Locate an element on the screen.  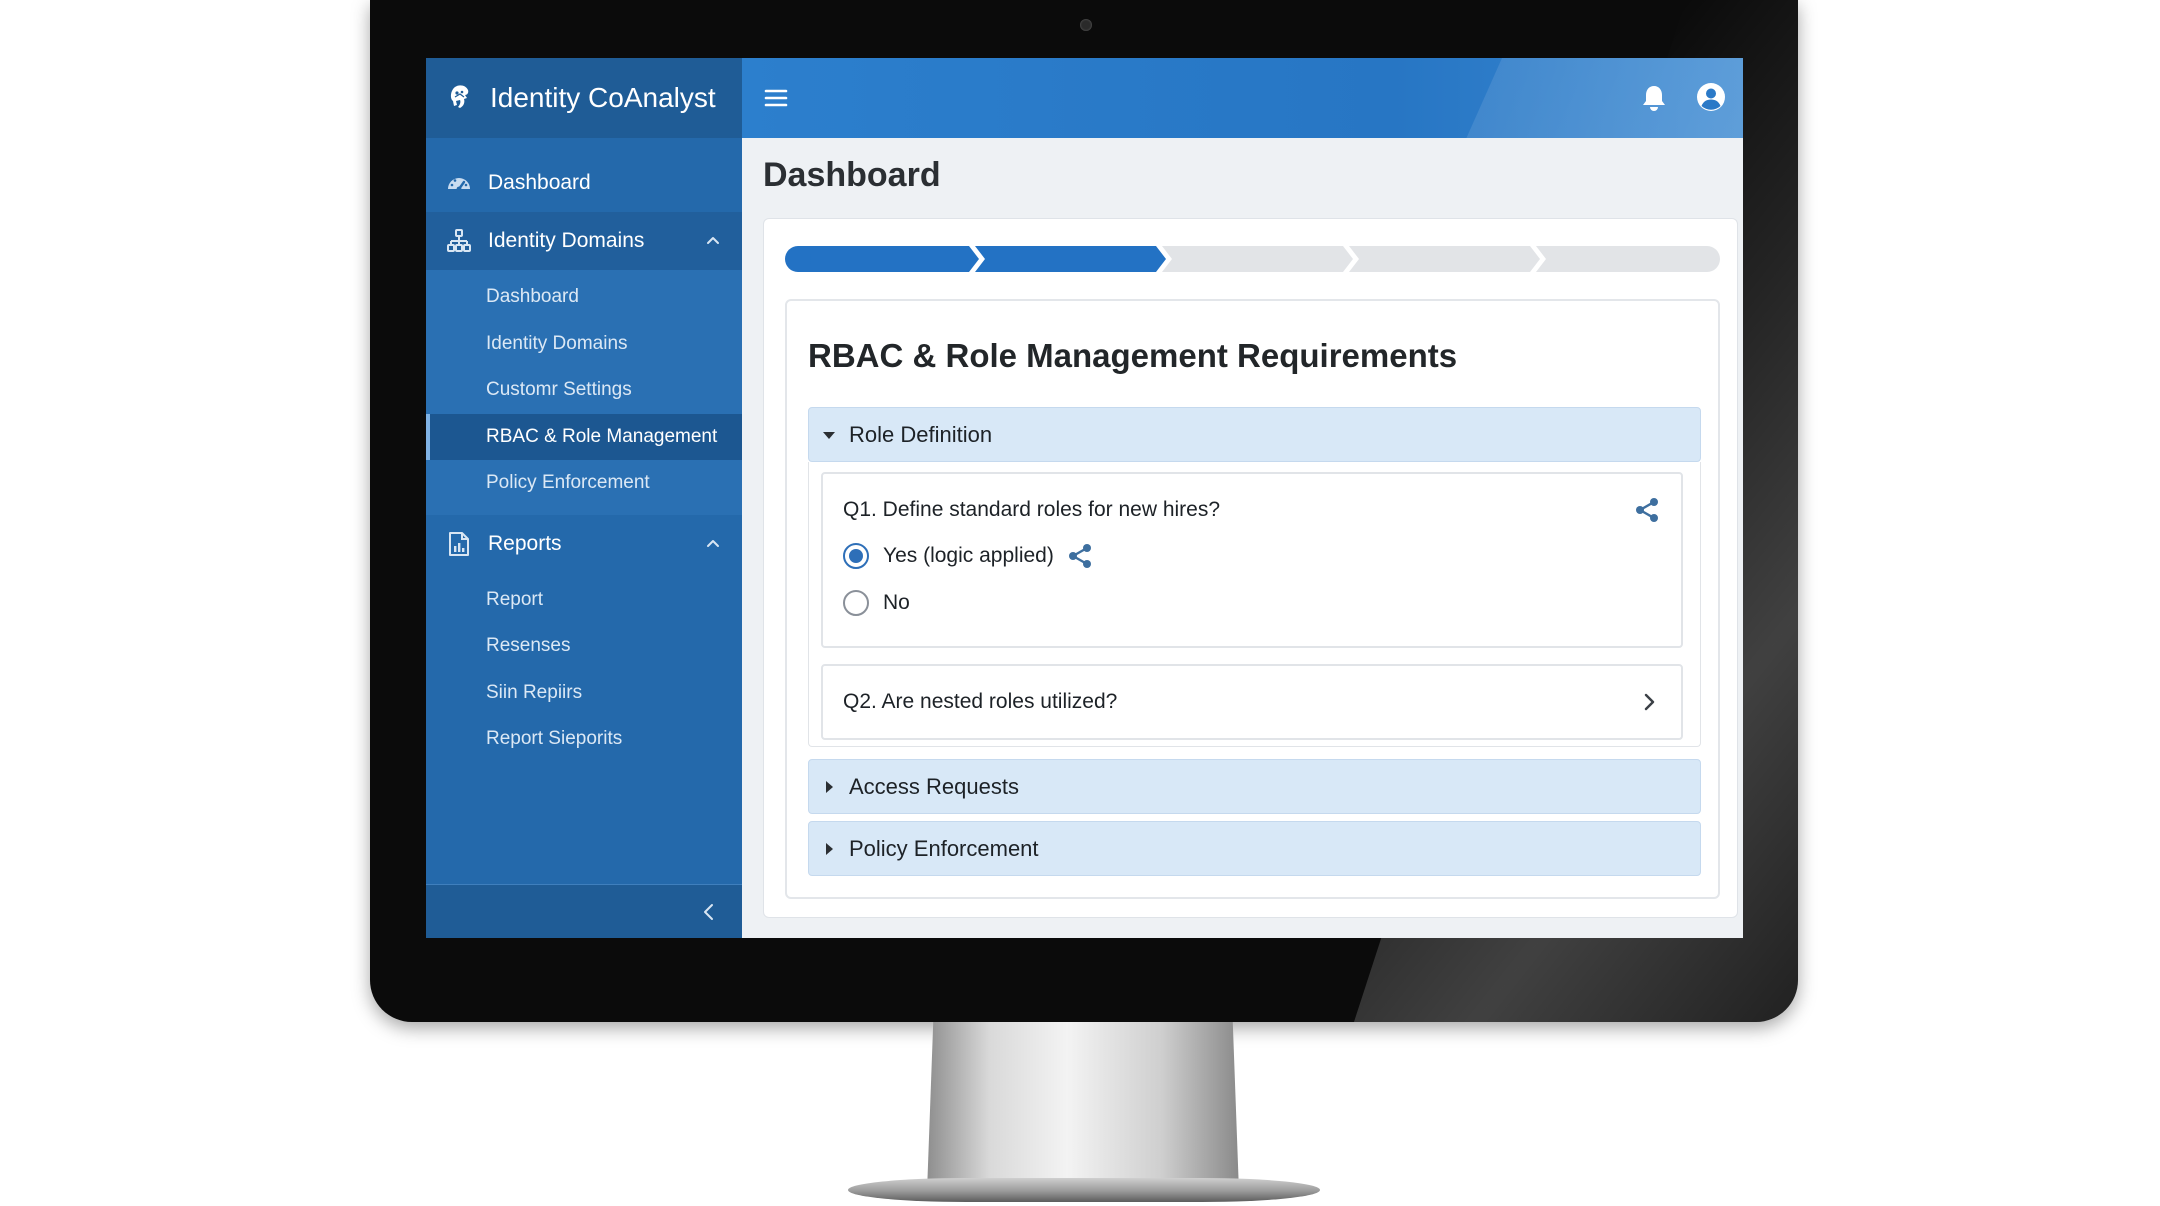
section-title: RBAC & Role Management Requirements is located at coordinates (1133, 355).